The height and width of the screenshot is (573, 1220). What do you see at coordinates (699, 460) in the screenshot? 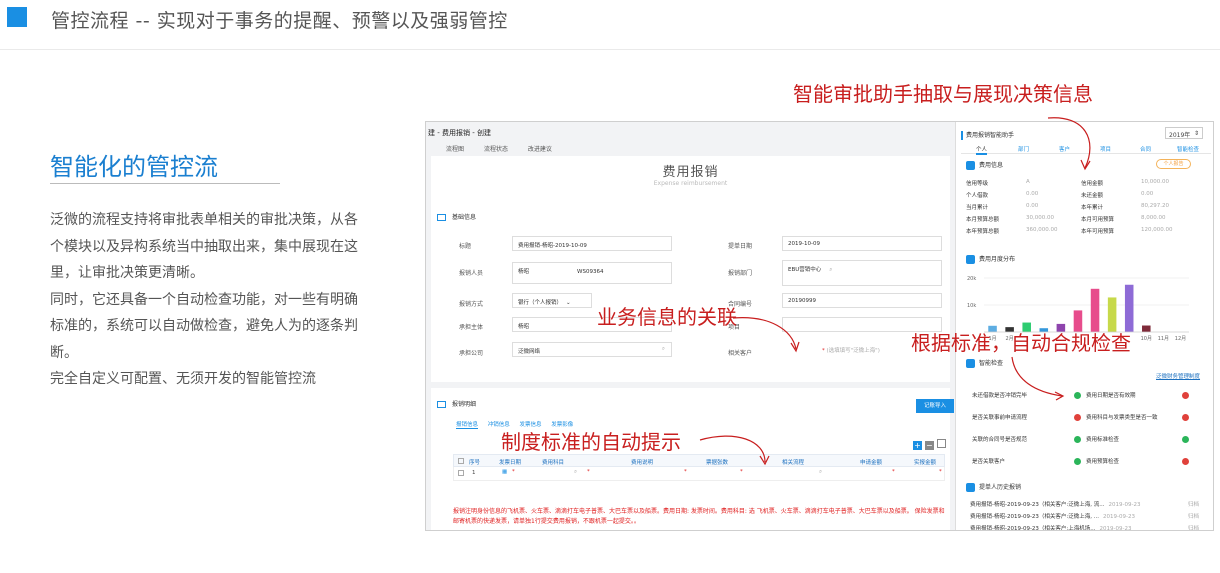
I see `table-header: 序号 发票日期 费用科目 费用说明 票据张数 相关流程 申请金额 实报金额` at bounding box center [699, 460].